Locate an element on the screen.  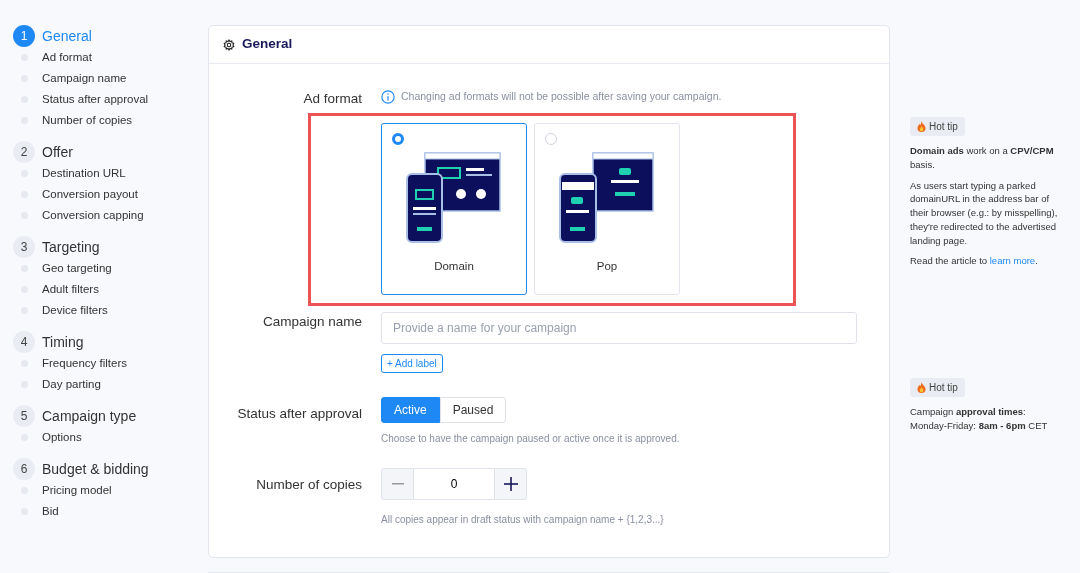
radio-button is located at coordinates (398, 139).